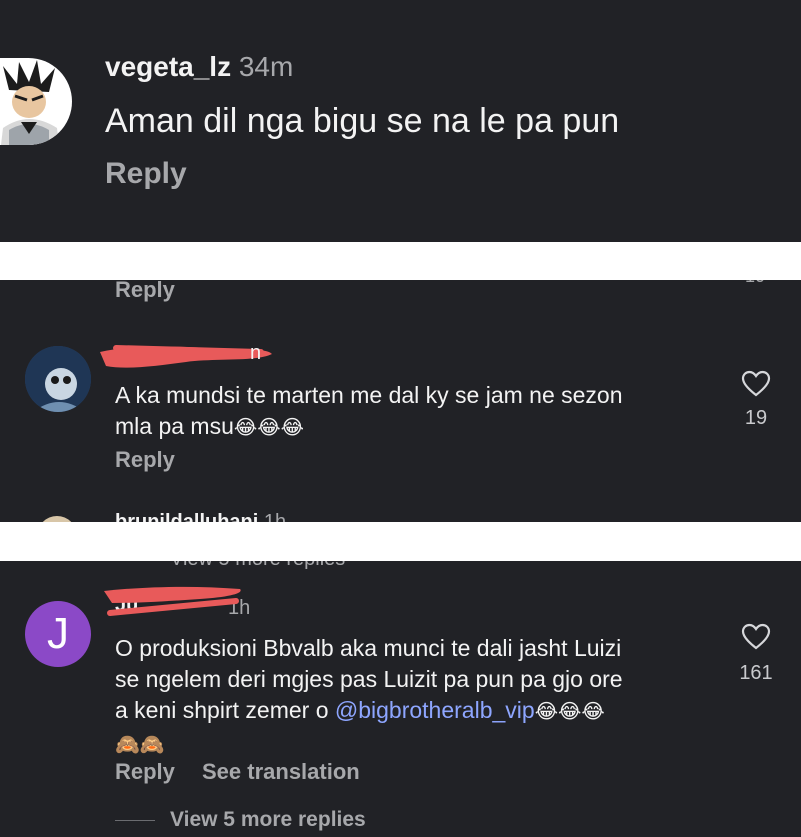  I want to click on avatar-letter: J, so click(58, 633).